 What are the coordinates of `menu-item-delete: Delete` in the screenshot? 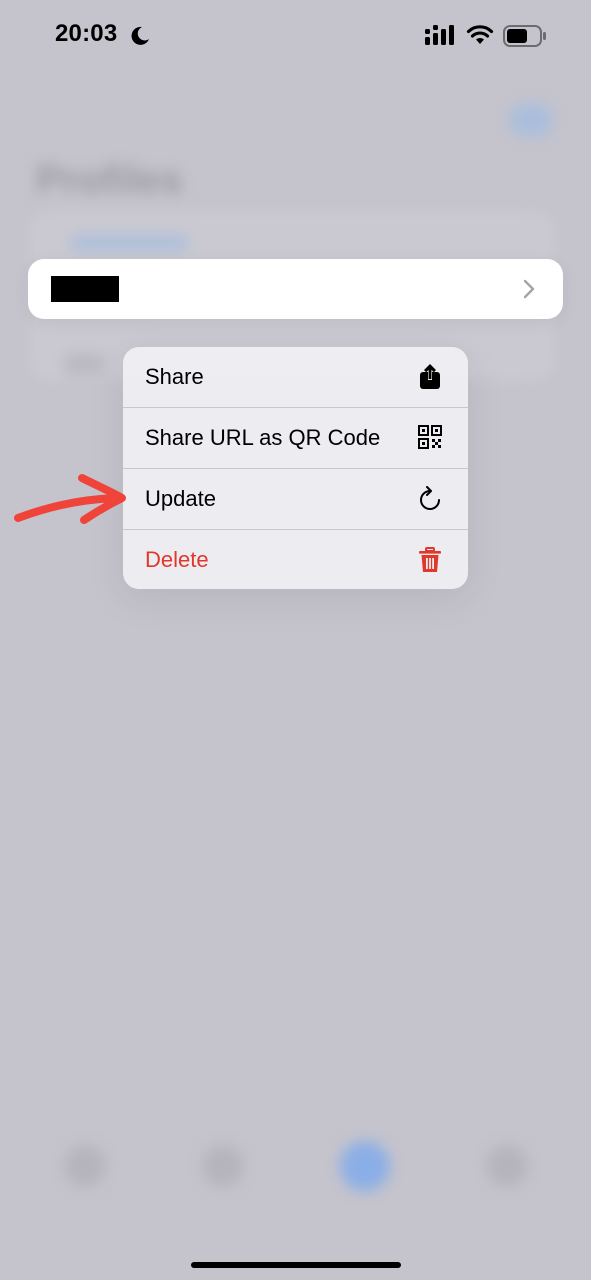 It's located at (295, 559).